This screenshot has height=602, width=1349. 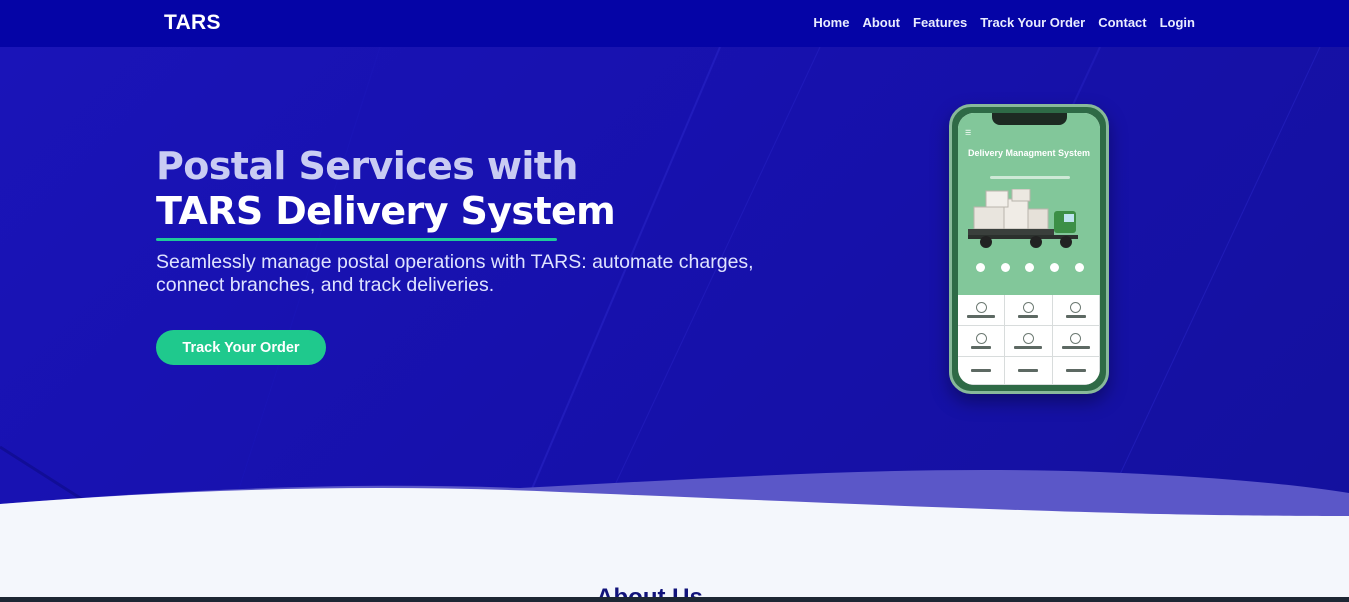 I want to click on phone-menu-grid, so click(x=1029, y=340).